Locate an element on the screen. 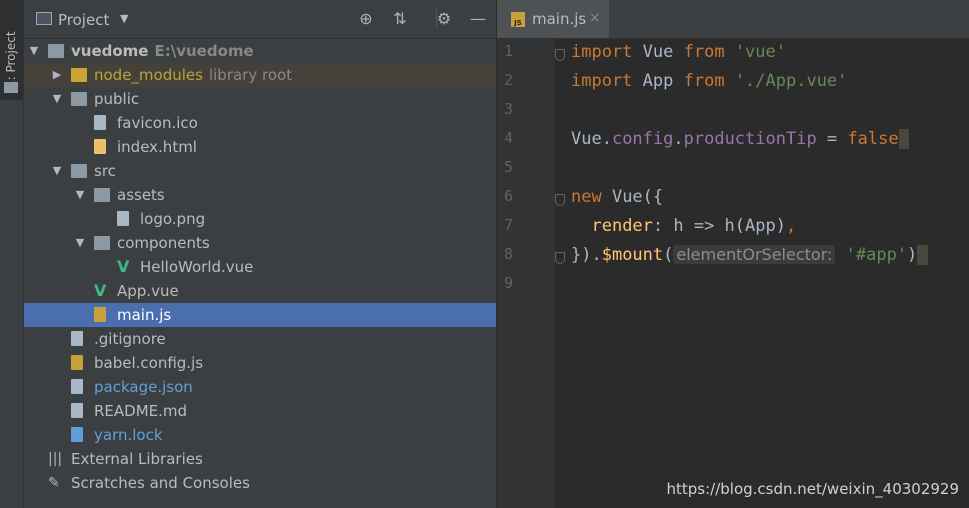 The image size is (969, 508). code-token: $mount is located at coordinates (632, 255).